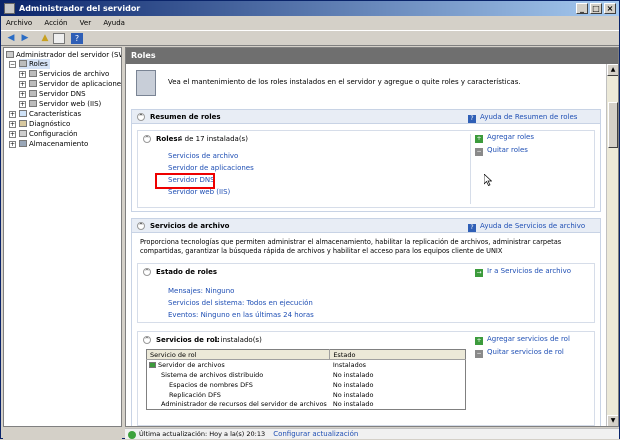  I want to click on expand-diagnostics-button: +, so click(12, 124).